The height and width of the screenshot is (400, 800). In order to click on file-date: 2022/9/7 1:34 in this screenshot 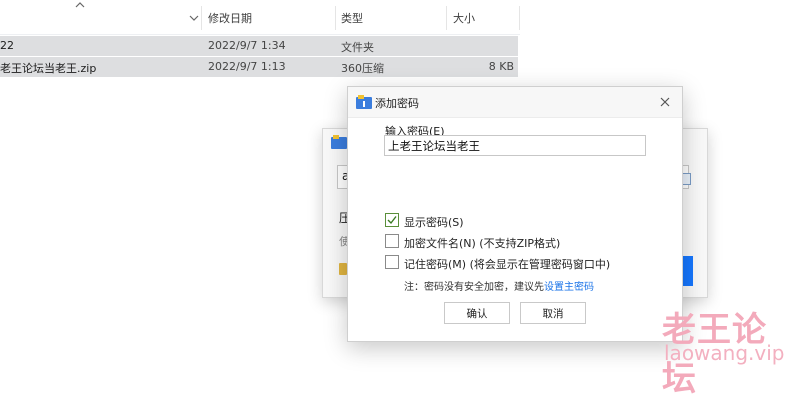, I will do `click(247, 45)`.